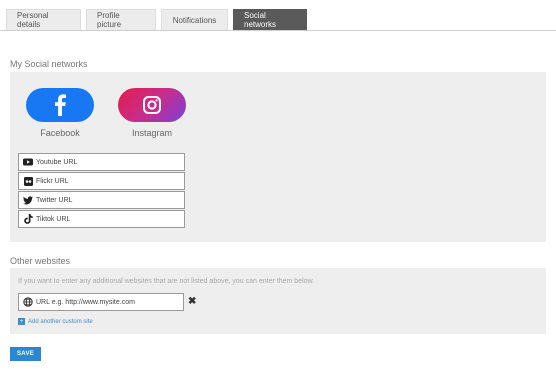 This screenshot has height=369, width=556. What do you see at coordinates (278, 30) in the screenshot?
I see `tab-divider` at bounding box center [278, 30].